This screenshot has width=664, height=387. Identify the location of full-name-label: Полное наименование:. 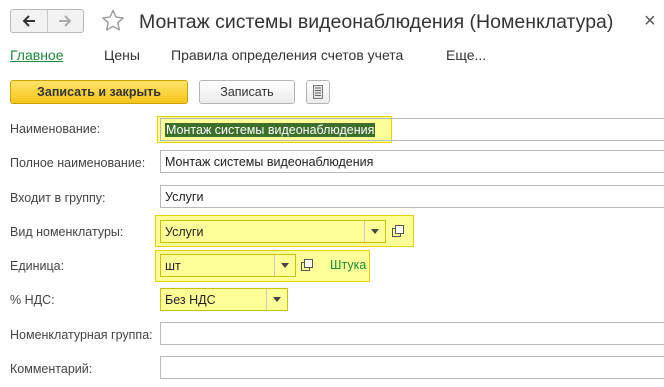
(78, 163).